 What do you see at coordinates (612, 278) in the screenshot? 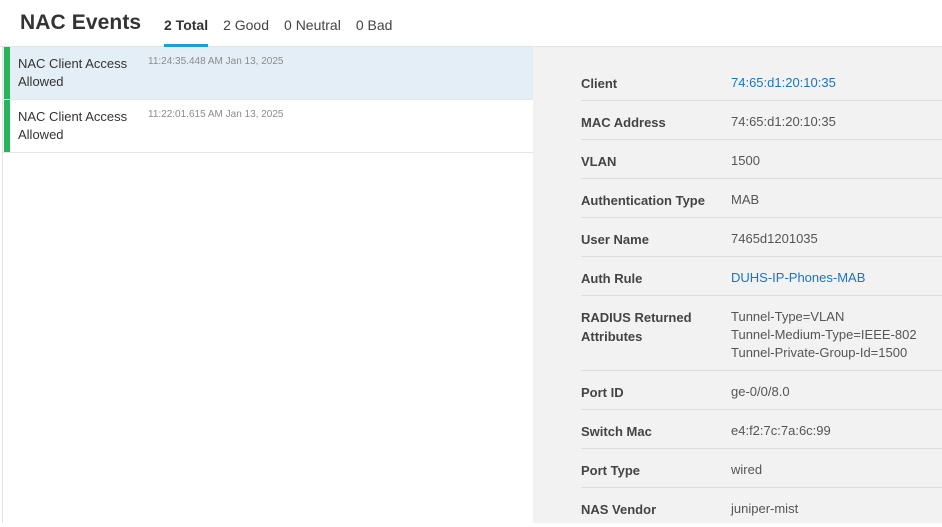
I see `detail-label: Auth Rule` at bounding box center [612, 278].